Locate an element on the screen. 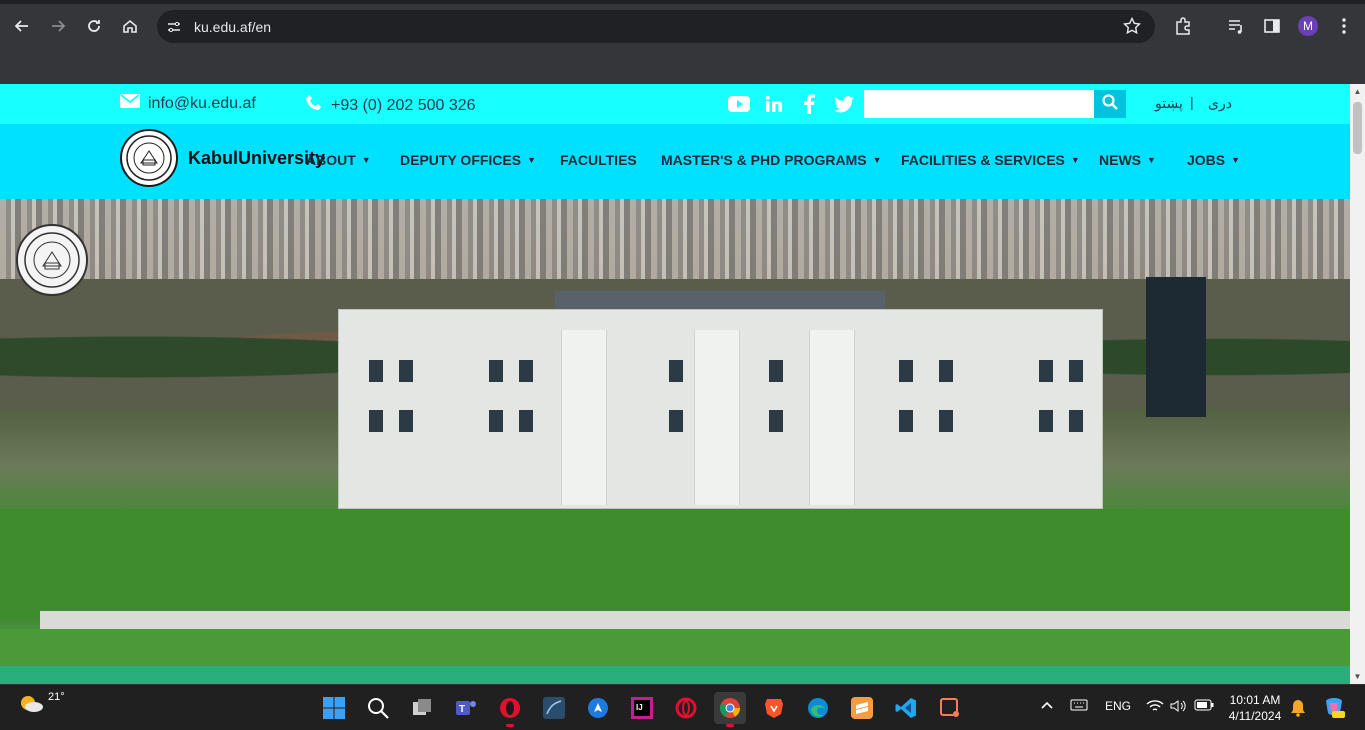  bookmark-star-icon is located at coordinates (1132, 25).